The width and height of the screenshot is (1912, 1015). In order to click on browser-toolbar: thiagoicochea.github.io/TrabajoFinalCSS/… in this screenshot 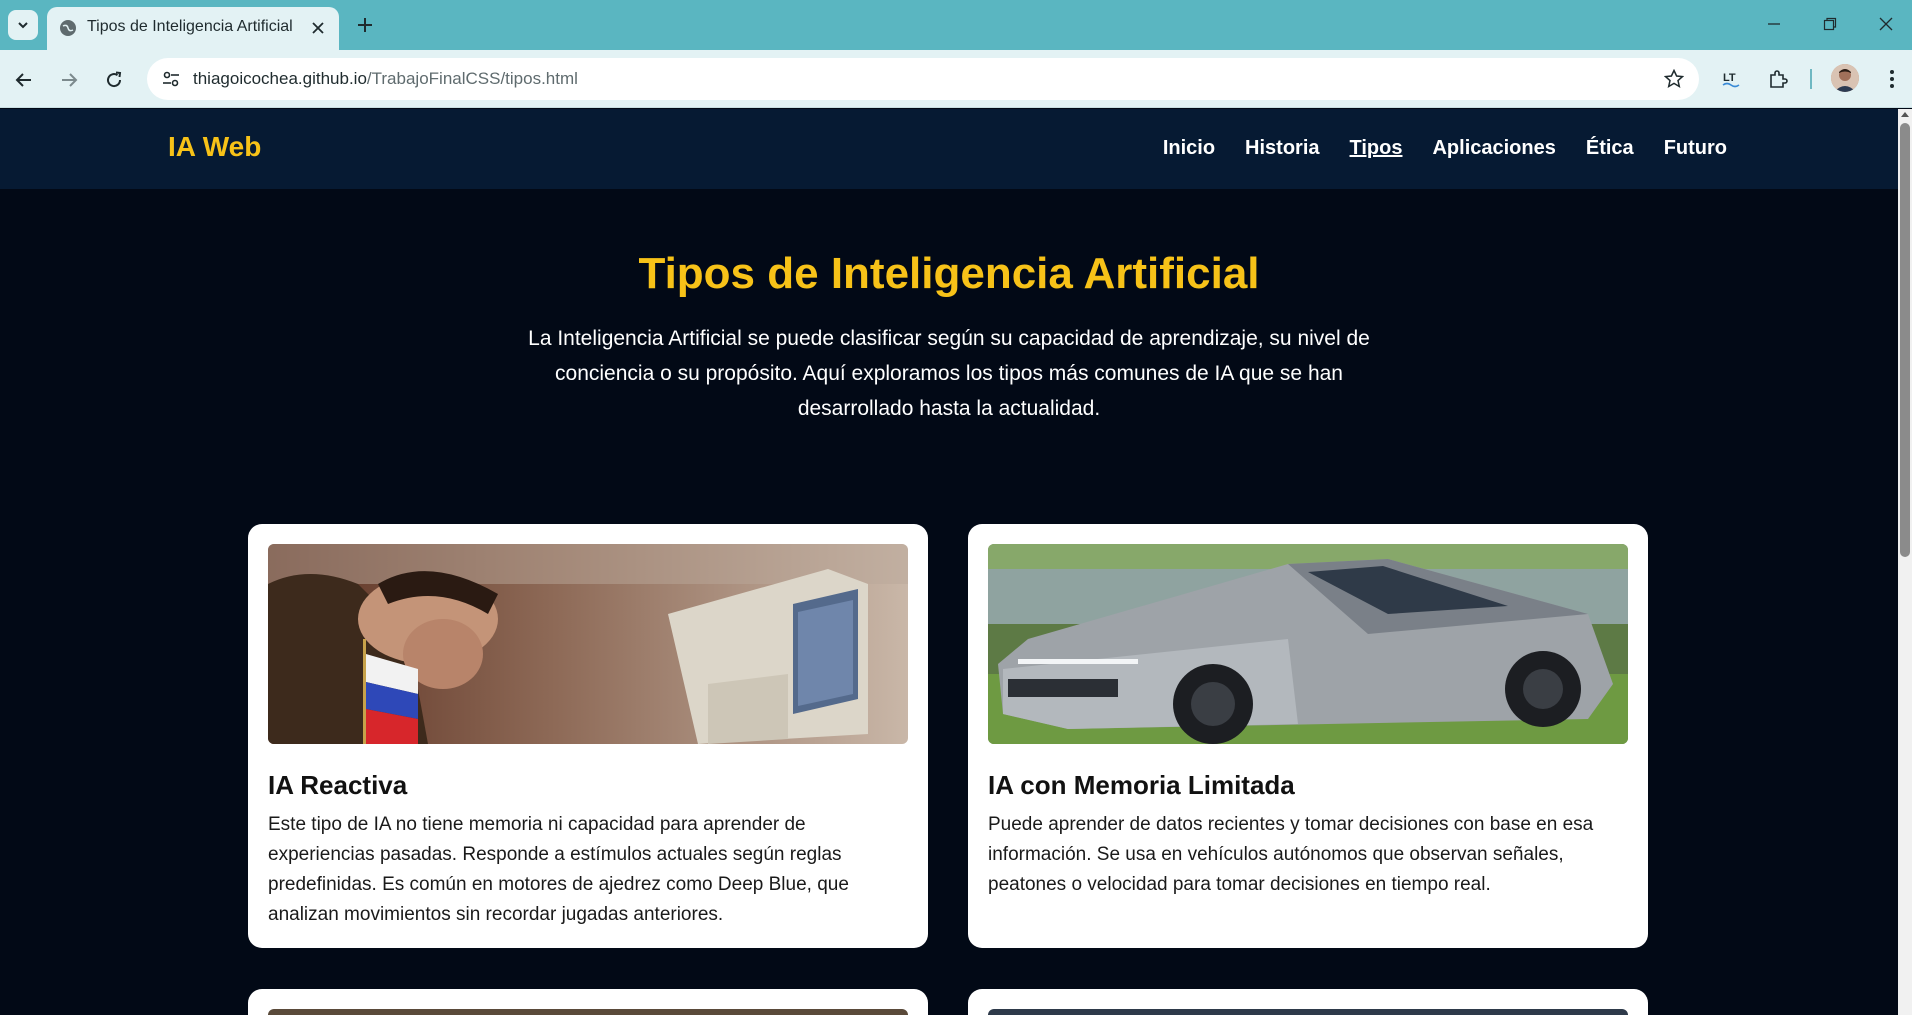, I will do `click(956, 79)`.